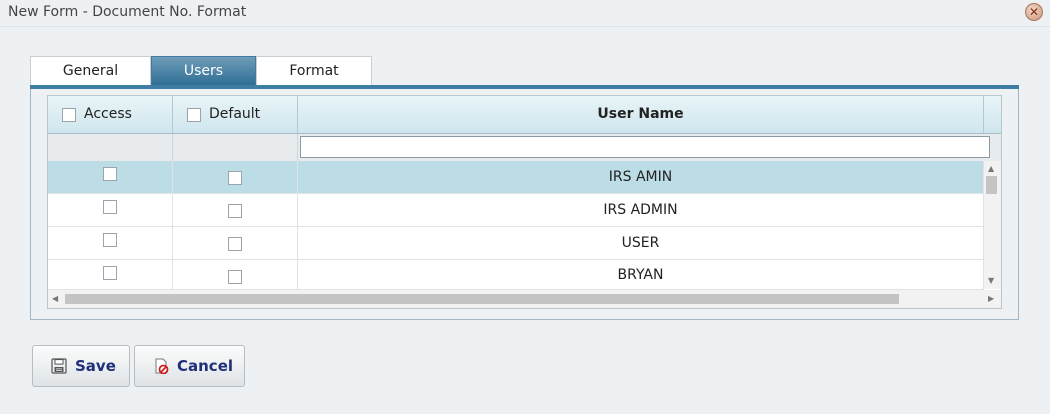  What do you see at coordinates (991, 169) in the screenshot?
I see `scroll-up-icon: ▲` at bounding box center [991, 169].